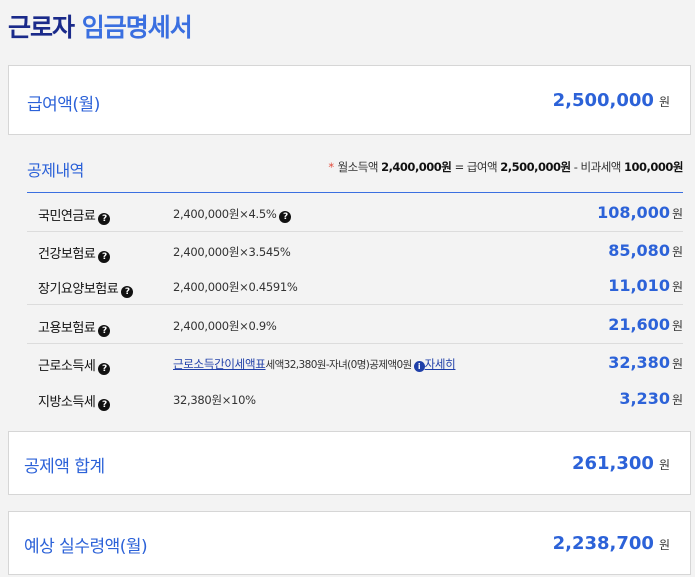 The image size is (695, 577). What do you see at coordinates (67, 402) in the screenshot?
I see `deduction-name: 지방소득세` at bounding box center [67, 402].